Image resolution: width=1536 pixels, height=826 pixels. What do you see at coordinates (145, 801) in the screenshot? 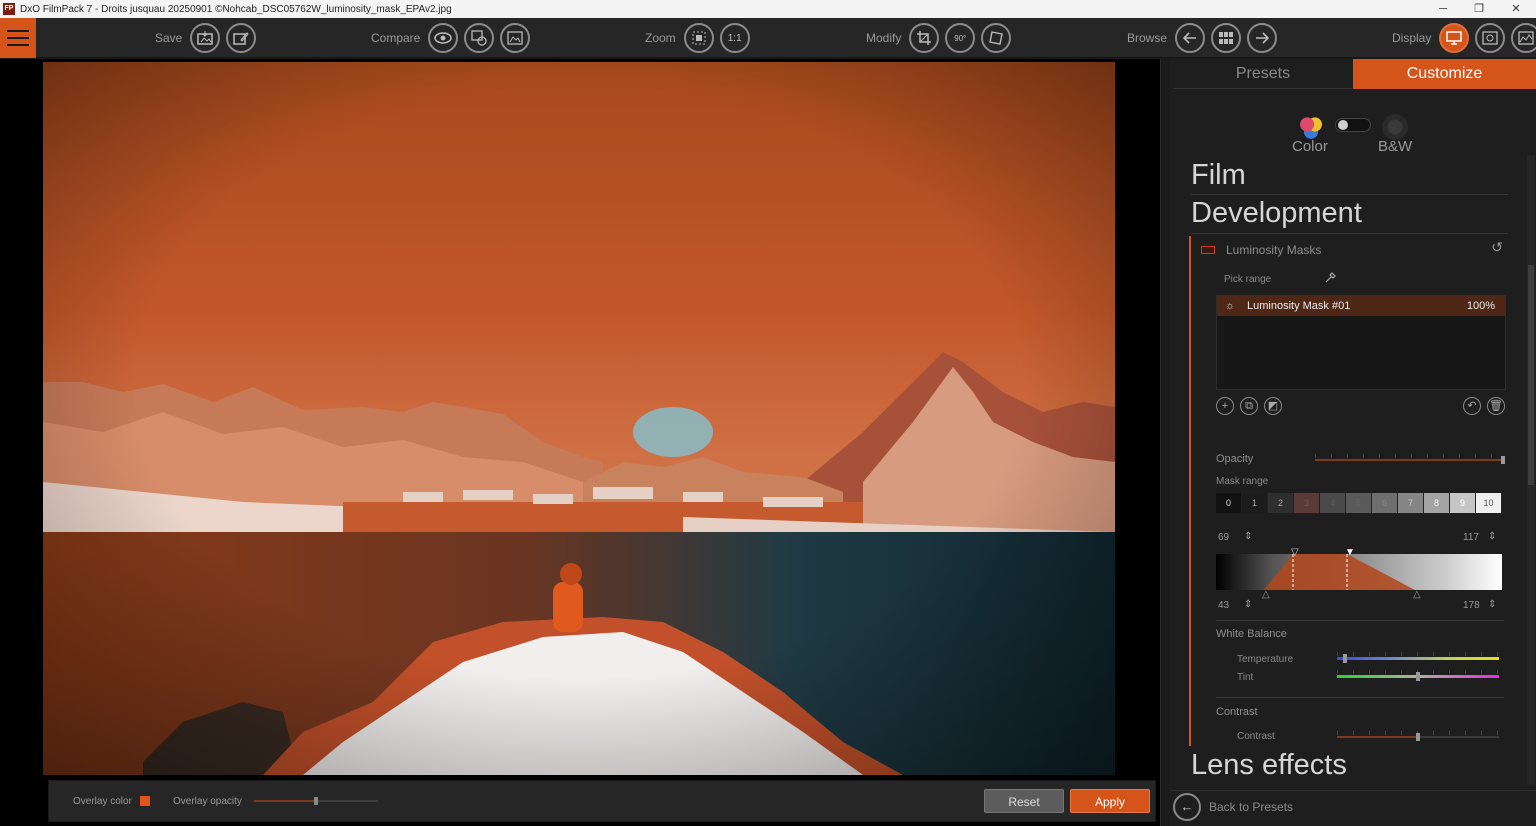
I see `overlay-color-swatch` at bounding box center [145, 801].